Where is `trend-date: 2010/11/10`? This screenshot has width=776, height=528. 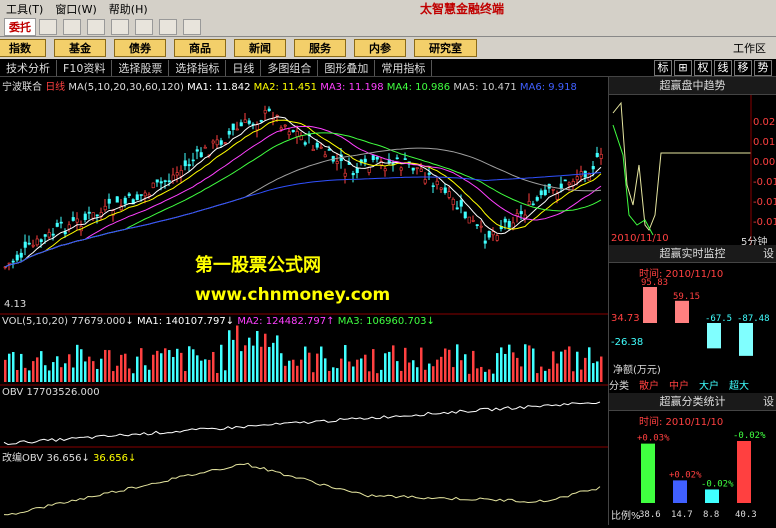 trend-date: 2010/11/10 is located at coordinates (640, 238).